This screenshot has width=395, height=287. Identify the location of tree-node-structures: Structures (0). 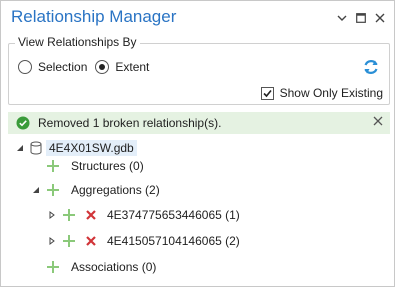
(95, 166).